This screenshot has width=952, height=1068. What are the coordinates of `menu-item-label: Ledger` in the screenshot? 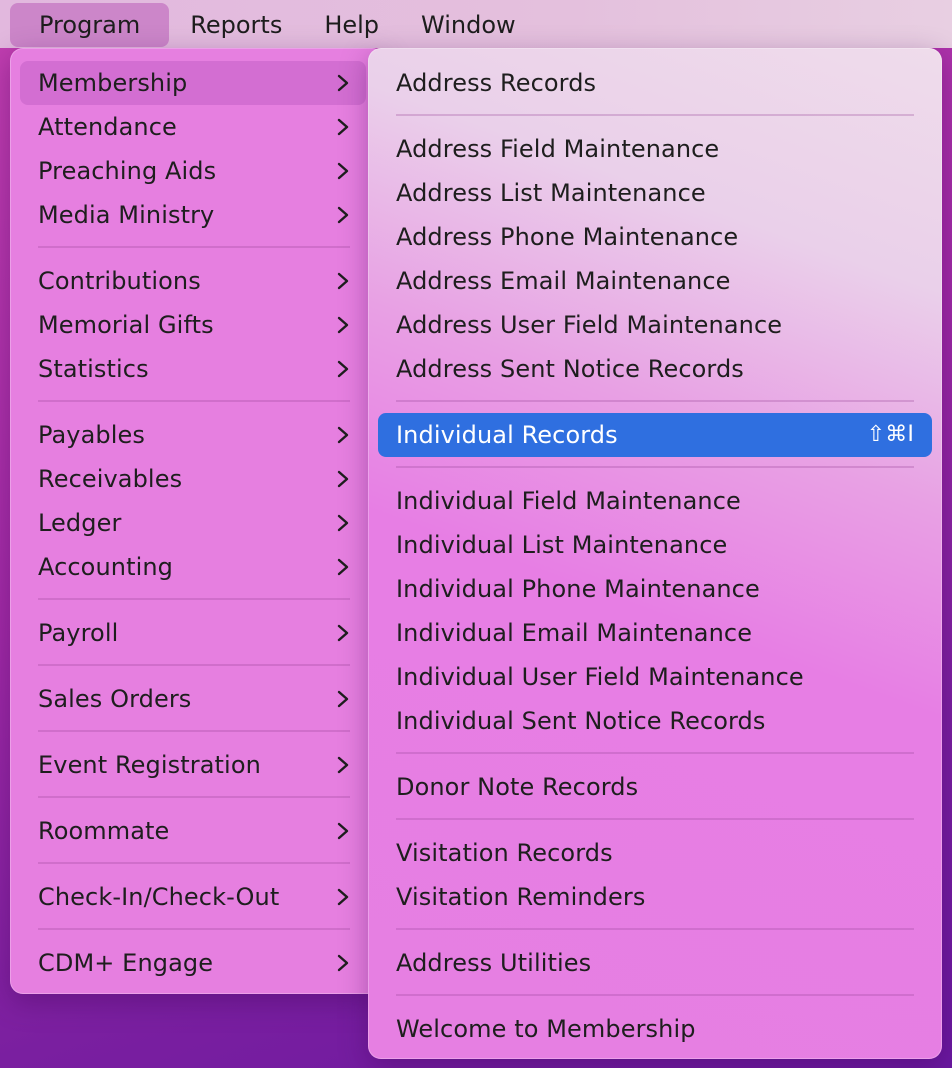 It's located at (80, 523).